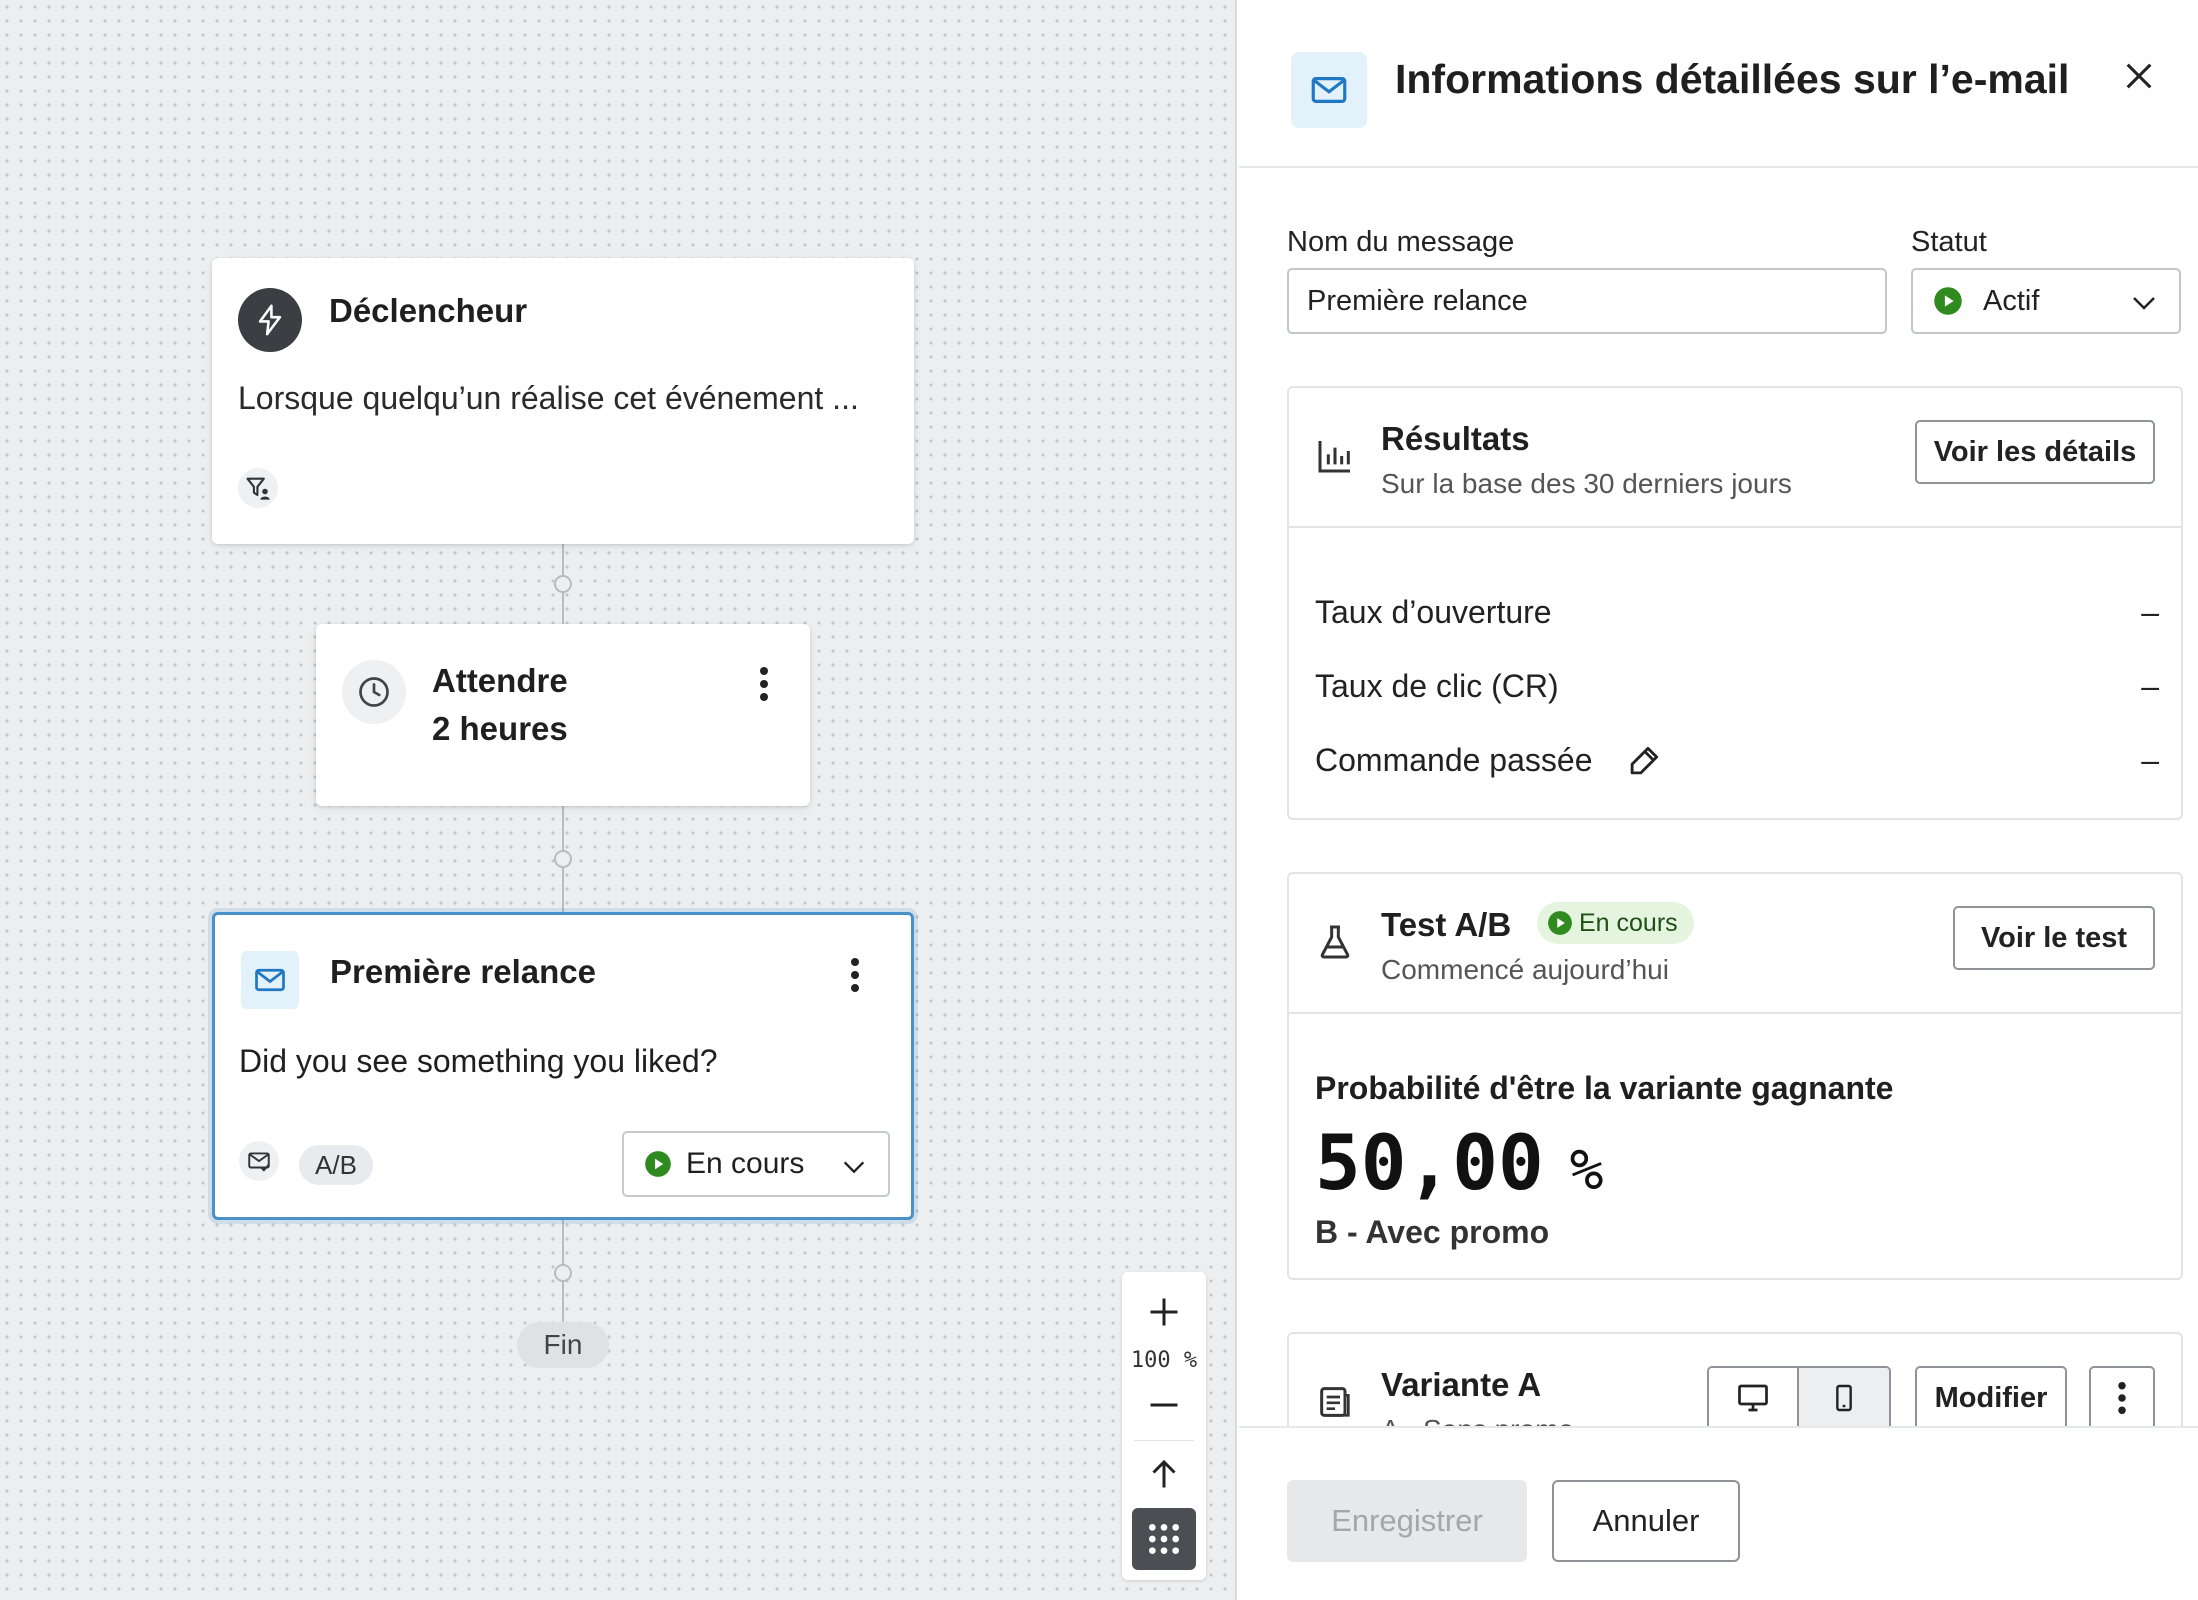  What do you see at coordinates (1646, 1521) in the screenshot?
I see `cancel-button: Annuler` at bounding box center [1646, 1521].